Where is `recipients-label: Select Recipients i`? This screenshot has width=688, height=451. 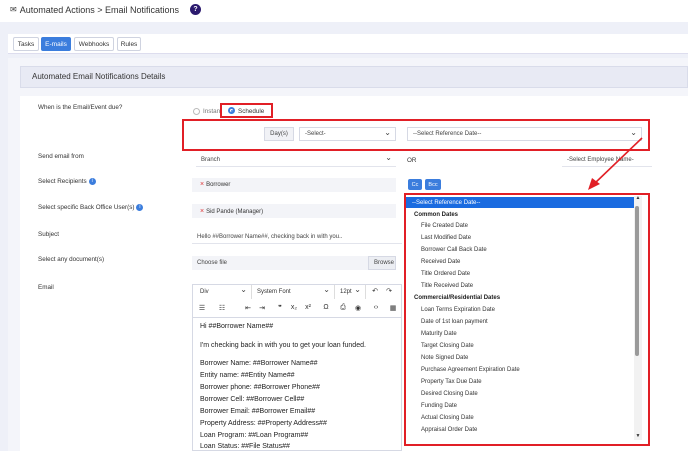
recipients-label: Select Recipients i is located at coordinates (67, 181).